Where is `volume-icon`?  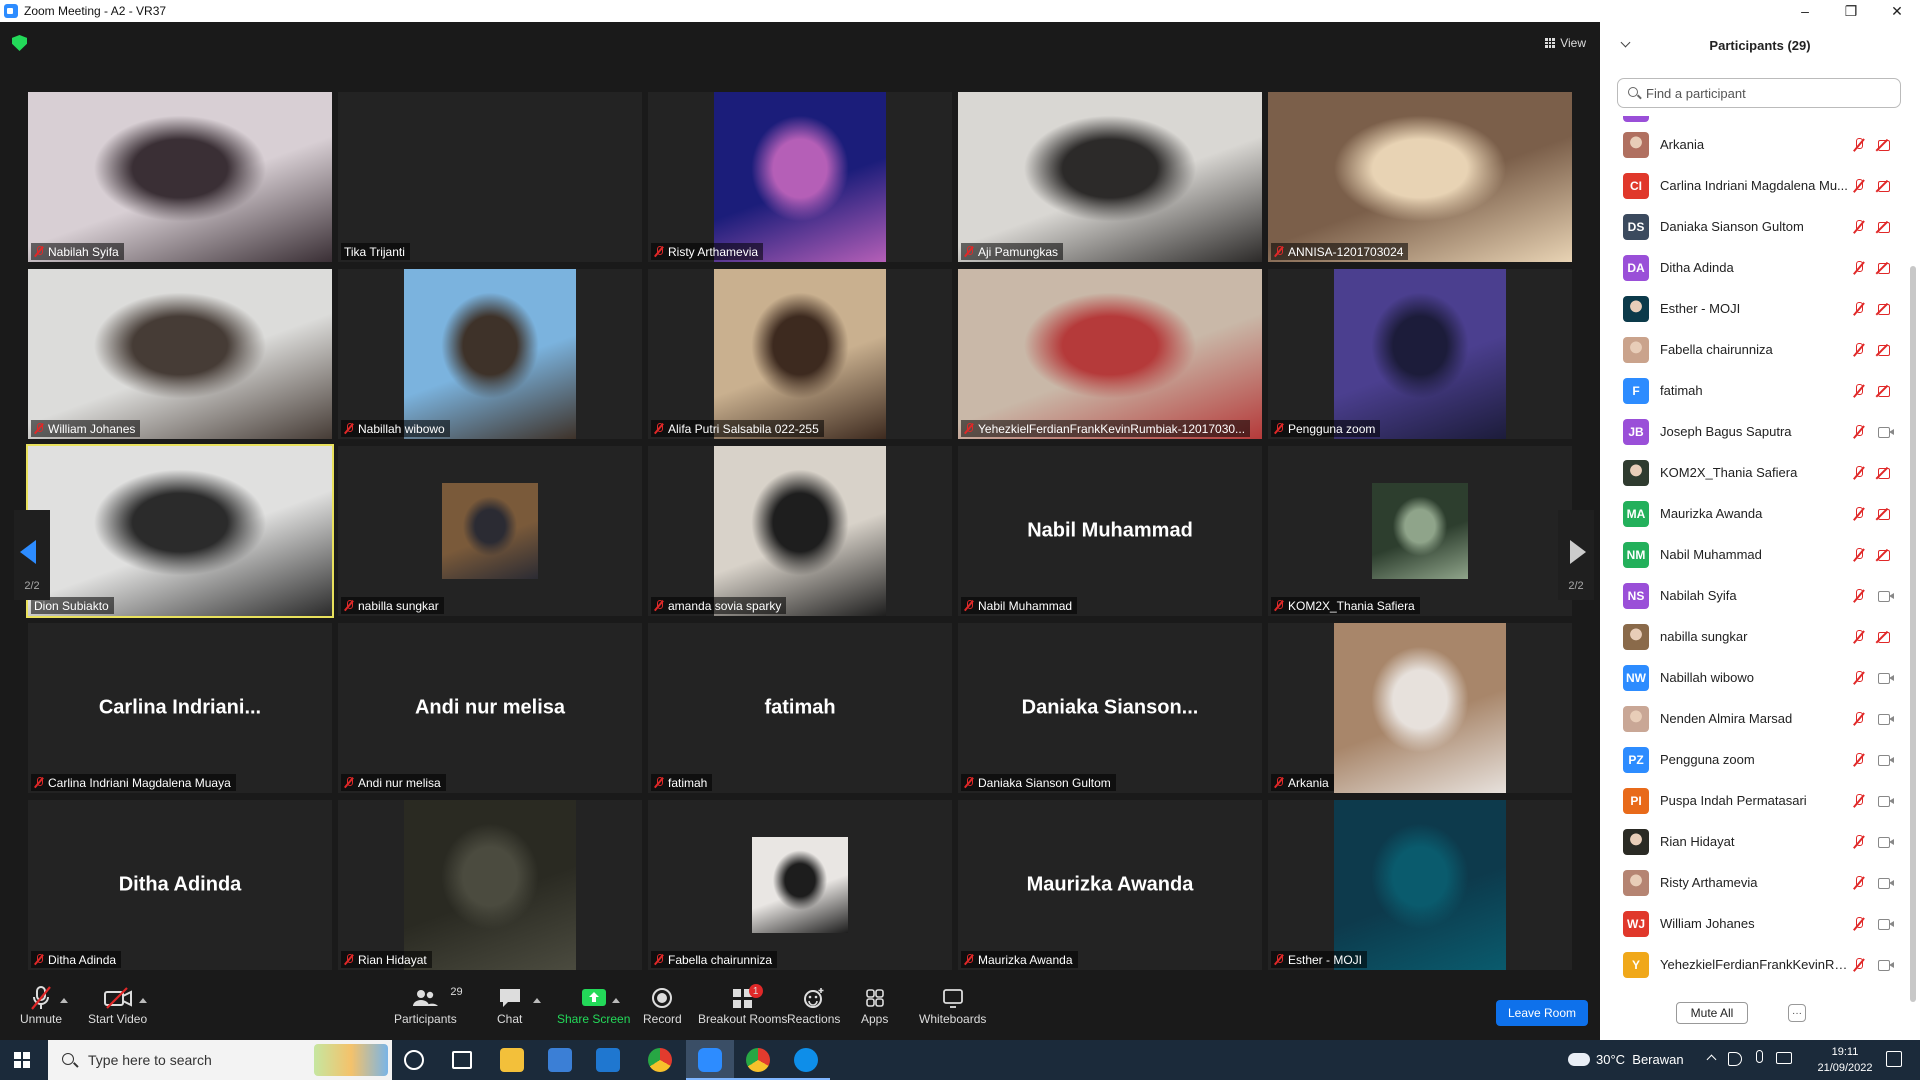 volume-icon is located at coordinates (1735, 1059).